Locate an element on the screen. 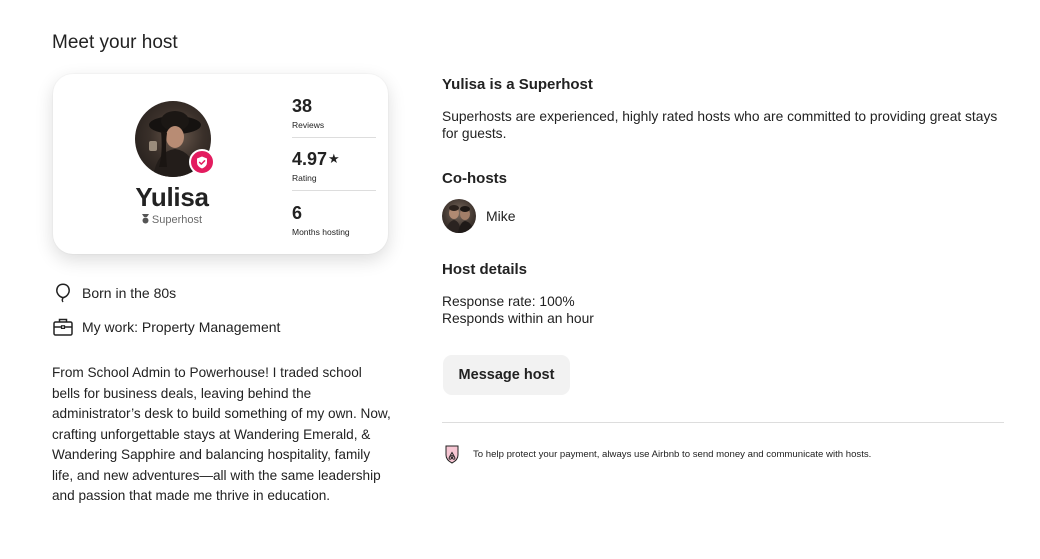 This screenshot has height=559, width=1040. message-host-button: Message host is located at coordinates (506, 375).